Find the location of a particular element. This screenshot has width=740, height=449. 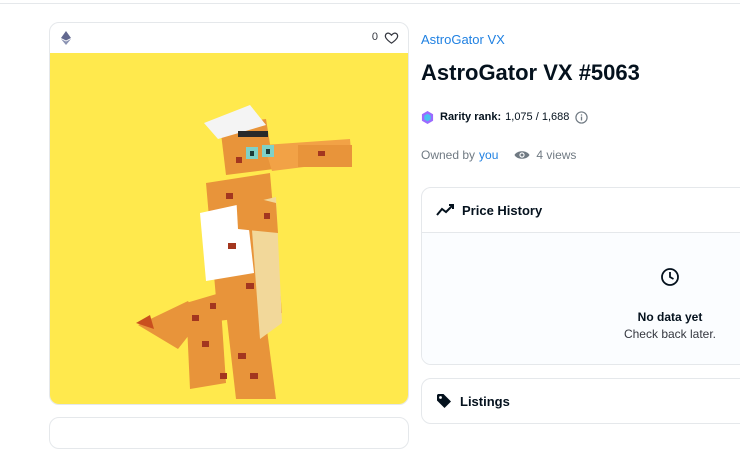

rarity-value: 1,075 / 1,688 is located at coordinates (537, 117).